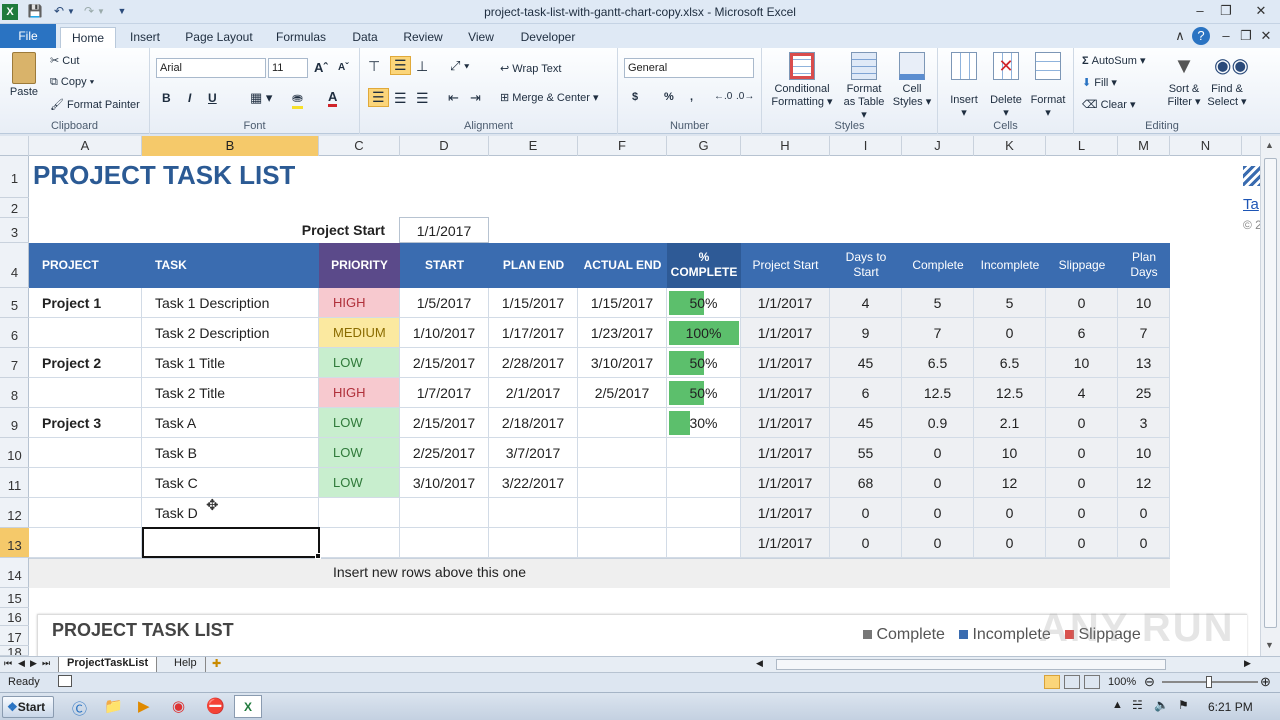  I want to click on column-header-a: A, so click(85, 146).